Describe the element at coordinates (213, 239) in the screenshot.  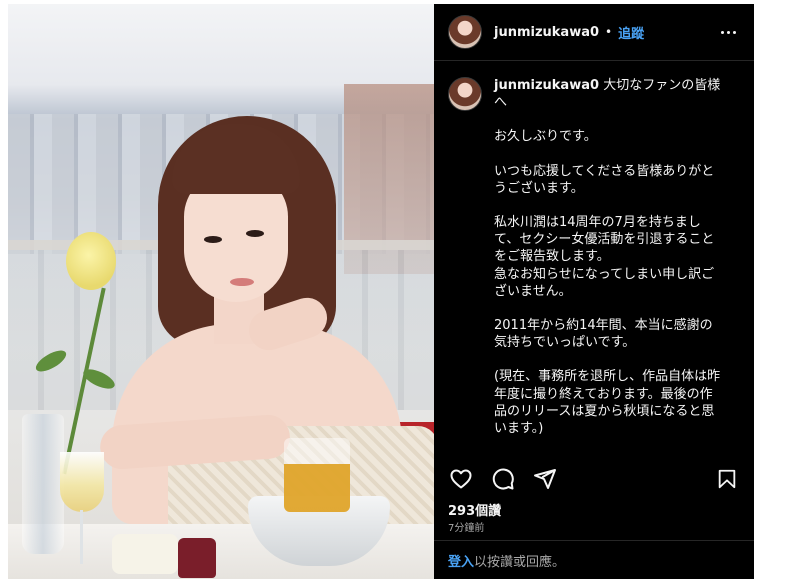
I see `woman-eye-left` at that location.